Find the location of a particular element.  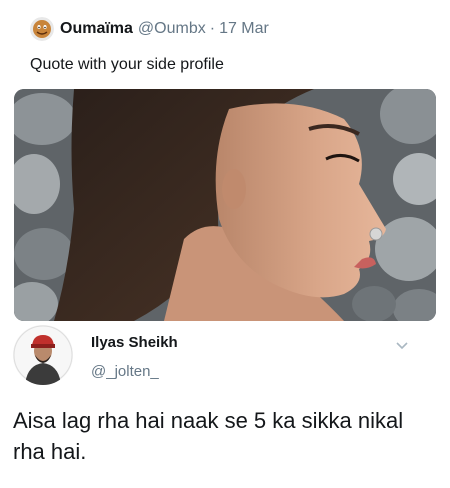

emoji-avatar-icon is located at coordinates (42, 29).